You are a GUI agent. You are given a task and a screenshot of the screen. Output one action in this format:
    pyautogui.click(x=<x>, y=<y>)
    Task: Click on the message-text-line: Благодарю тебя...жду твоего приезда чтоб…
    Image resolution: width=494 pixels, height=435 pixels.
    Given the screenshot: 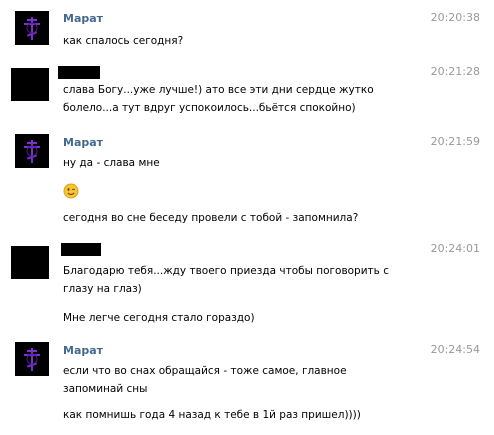 What is the action you would take?
    pyautogui.click(x=226, y=271)
    